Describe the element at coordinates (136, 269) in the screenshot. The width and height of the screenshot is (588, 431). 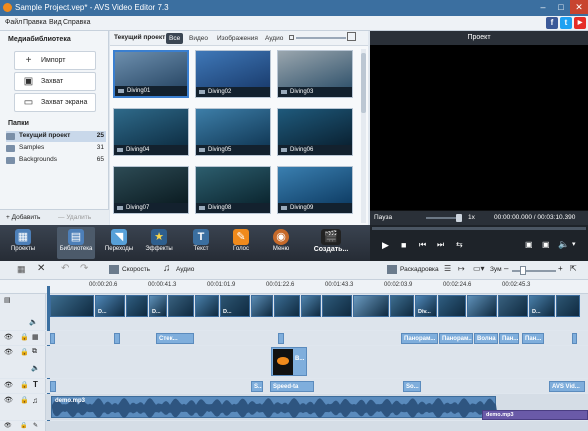
I see `speed-button: Скорость` at that location.